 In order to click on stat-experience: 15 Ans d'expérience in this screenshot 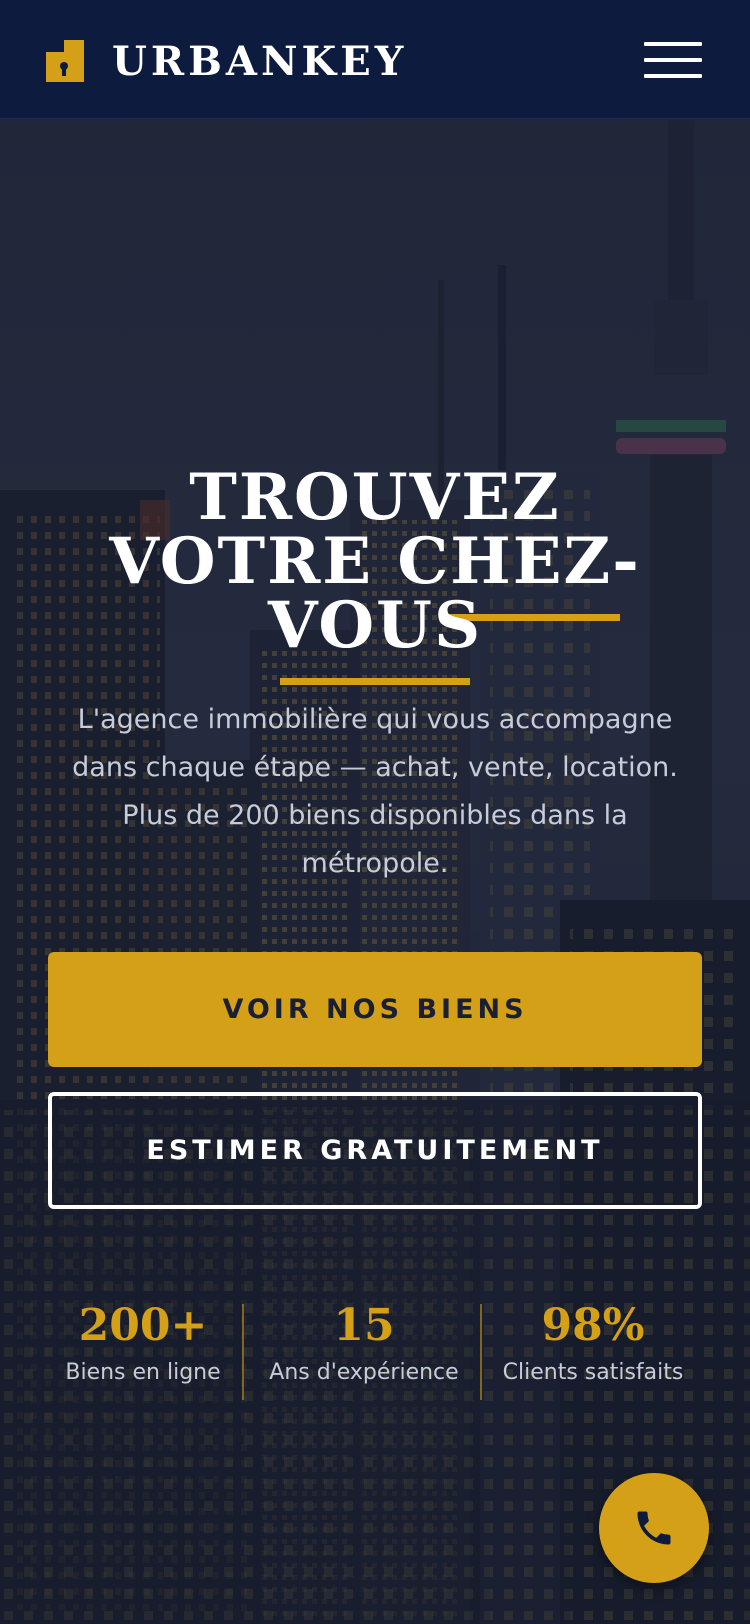, I will do `click(364, 1345)`.